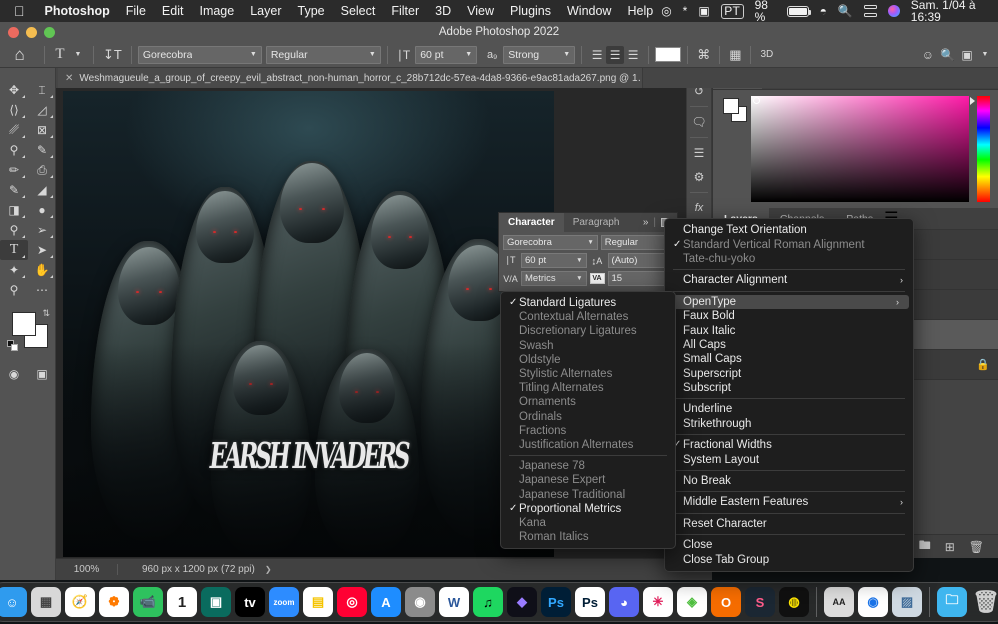  I want to click on anti-aliasing-select: Strong ▼, so click(539, 54).